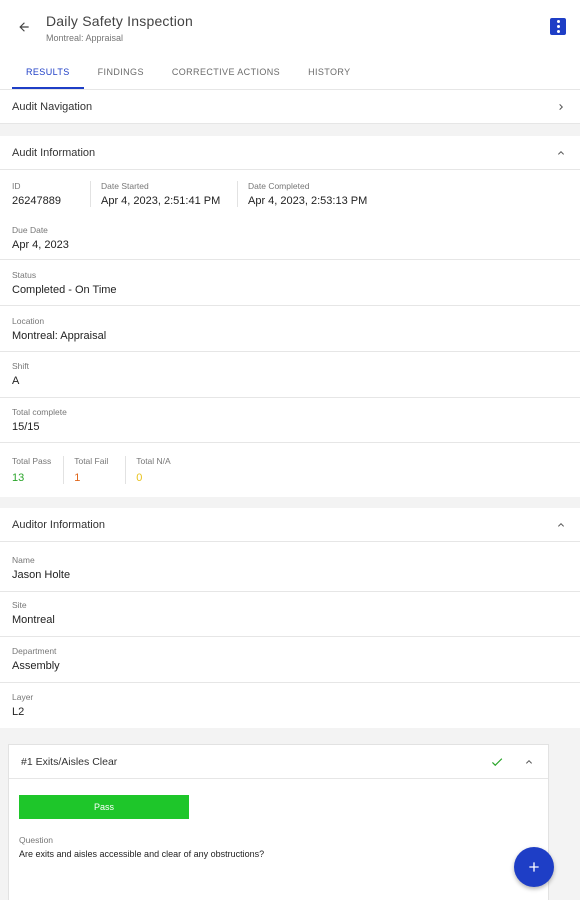 This screenshot has width=580, height=900. Describe the element at coordinates (290, 283) in the screenshot. I see `status-field: Status Completed - On Time` at that location.